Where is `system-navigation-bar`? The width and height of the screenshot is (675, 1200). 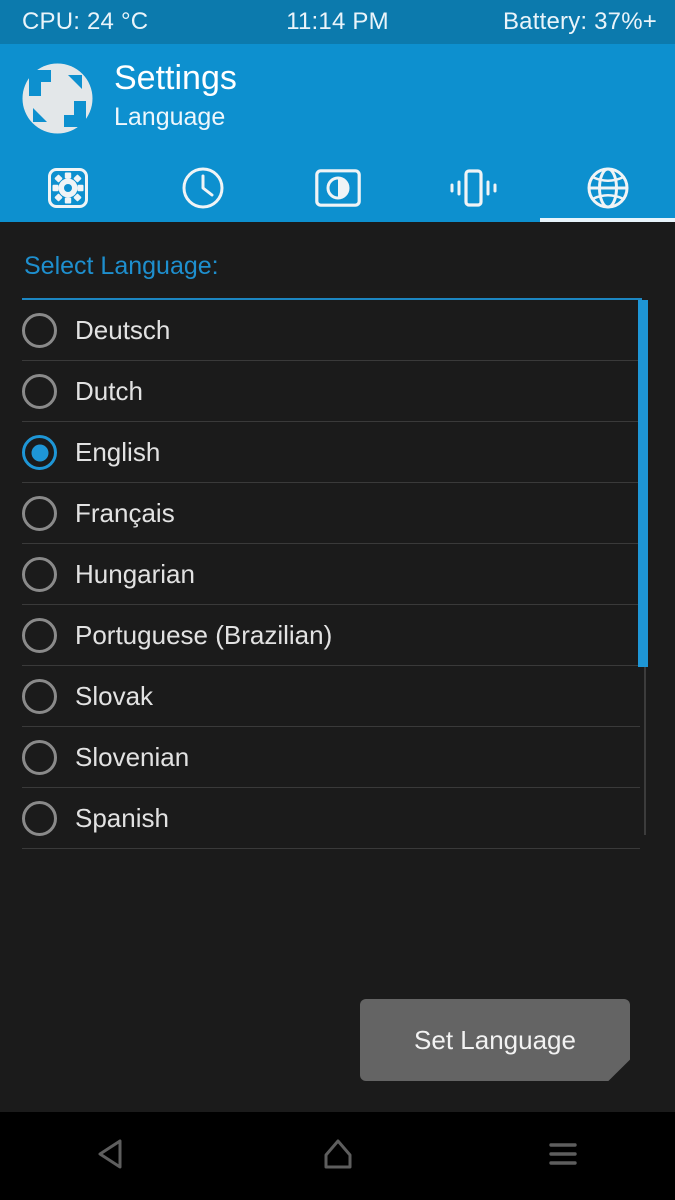 system-navigation-bar is located at coordinates (337, 1156).